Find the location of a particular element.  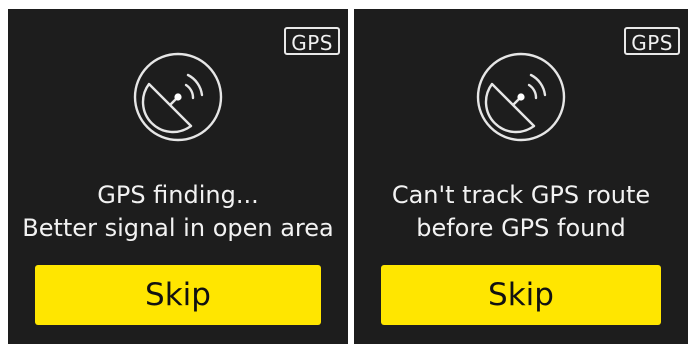

warning-message-line-2: before GPS found is located at coordinates (521, 228).